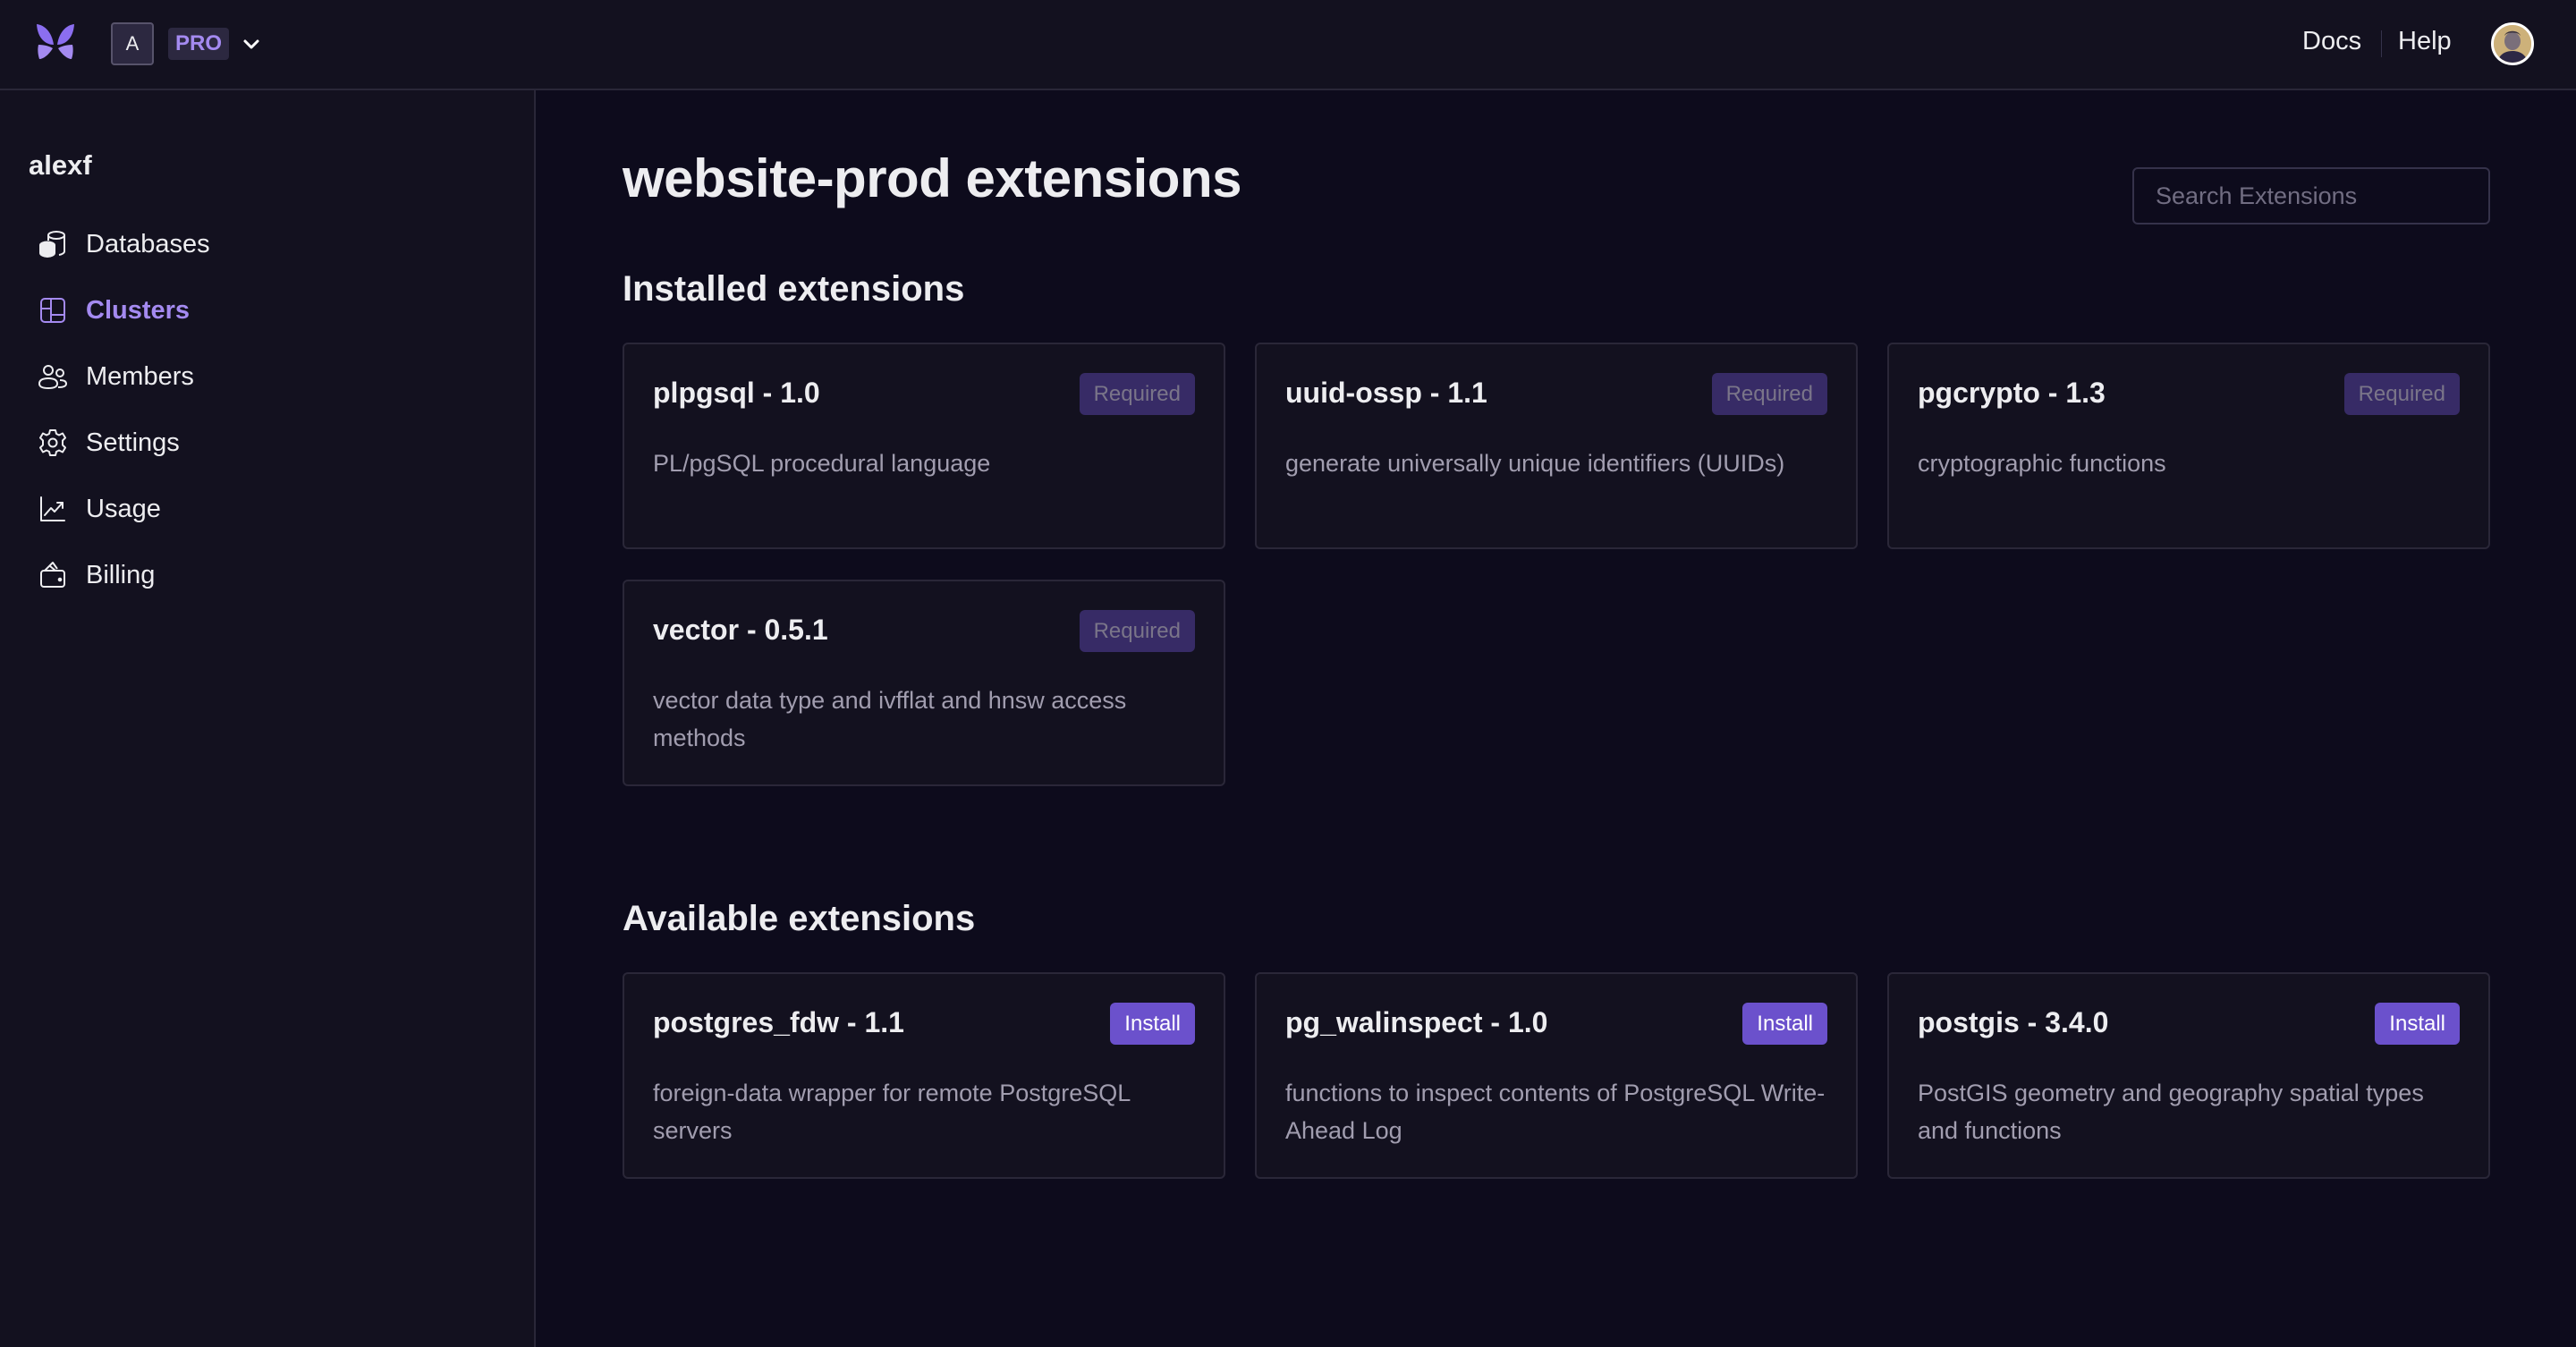 This screenshot has width=2576, height=1347. What do you see at coordinates (251, 44) in the screenshot?
I see `chevron-down-icon` at bounding box center [251, 44].